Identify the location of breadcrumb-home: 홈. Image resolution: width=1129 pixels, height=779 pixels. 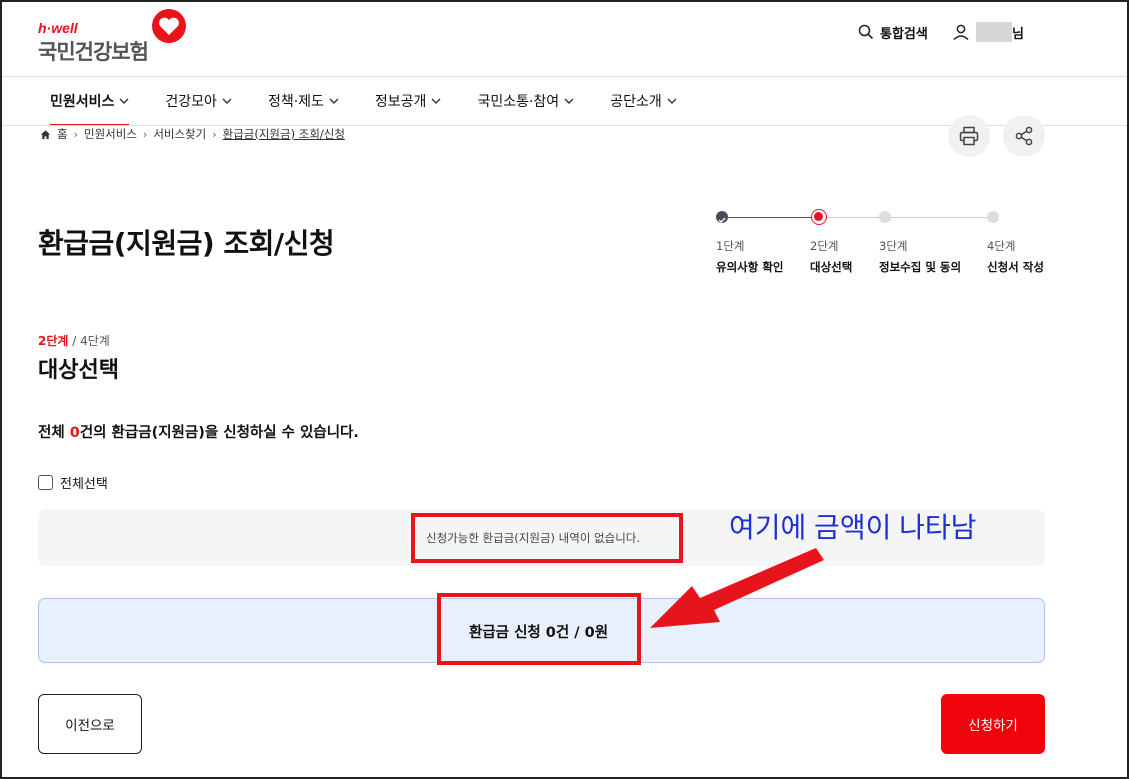
(62, 134).